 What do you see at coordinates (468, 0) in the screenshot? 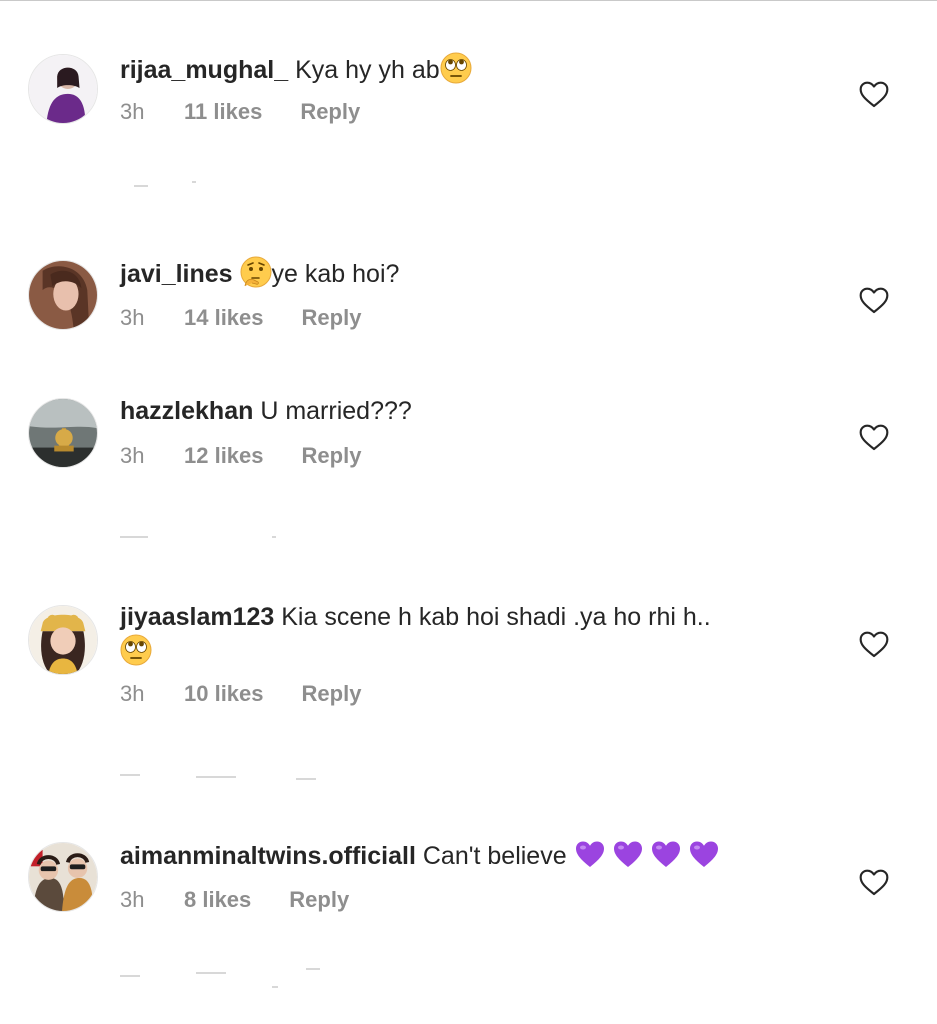
I see `top-divider` at bounding box center [468, 0].